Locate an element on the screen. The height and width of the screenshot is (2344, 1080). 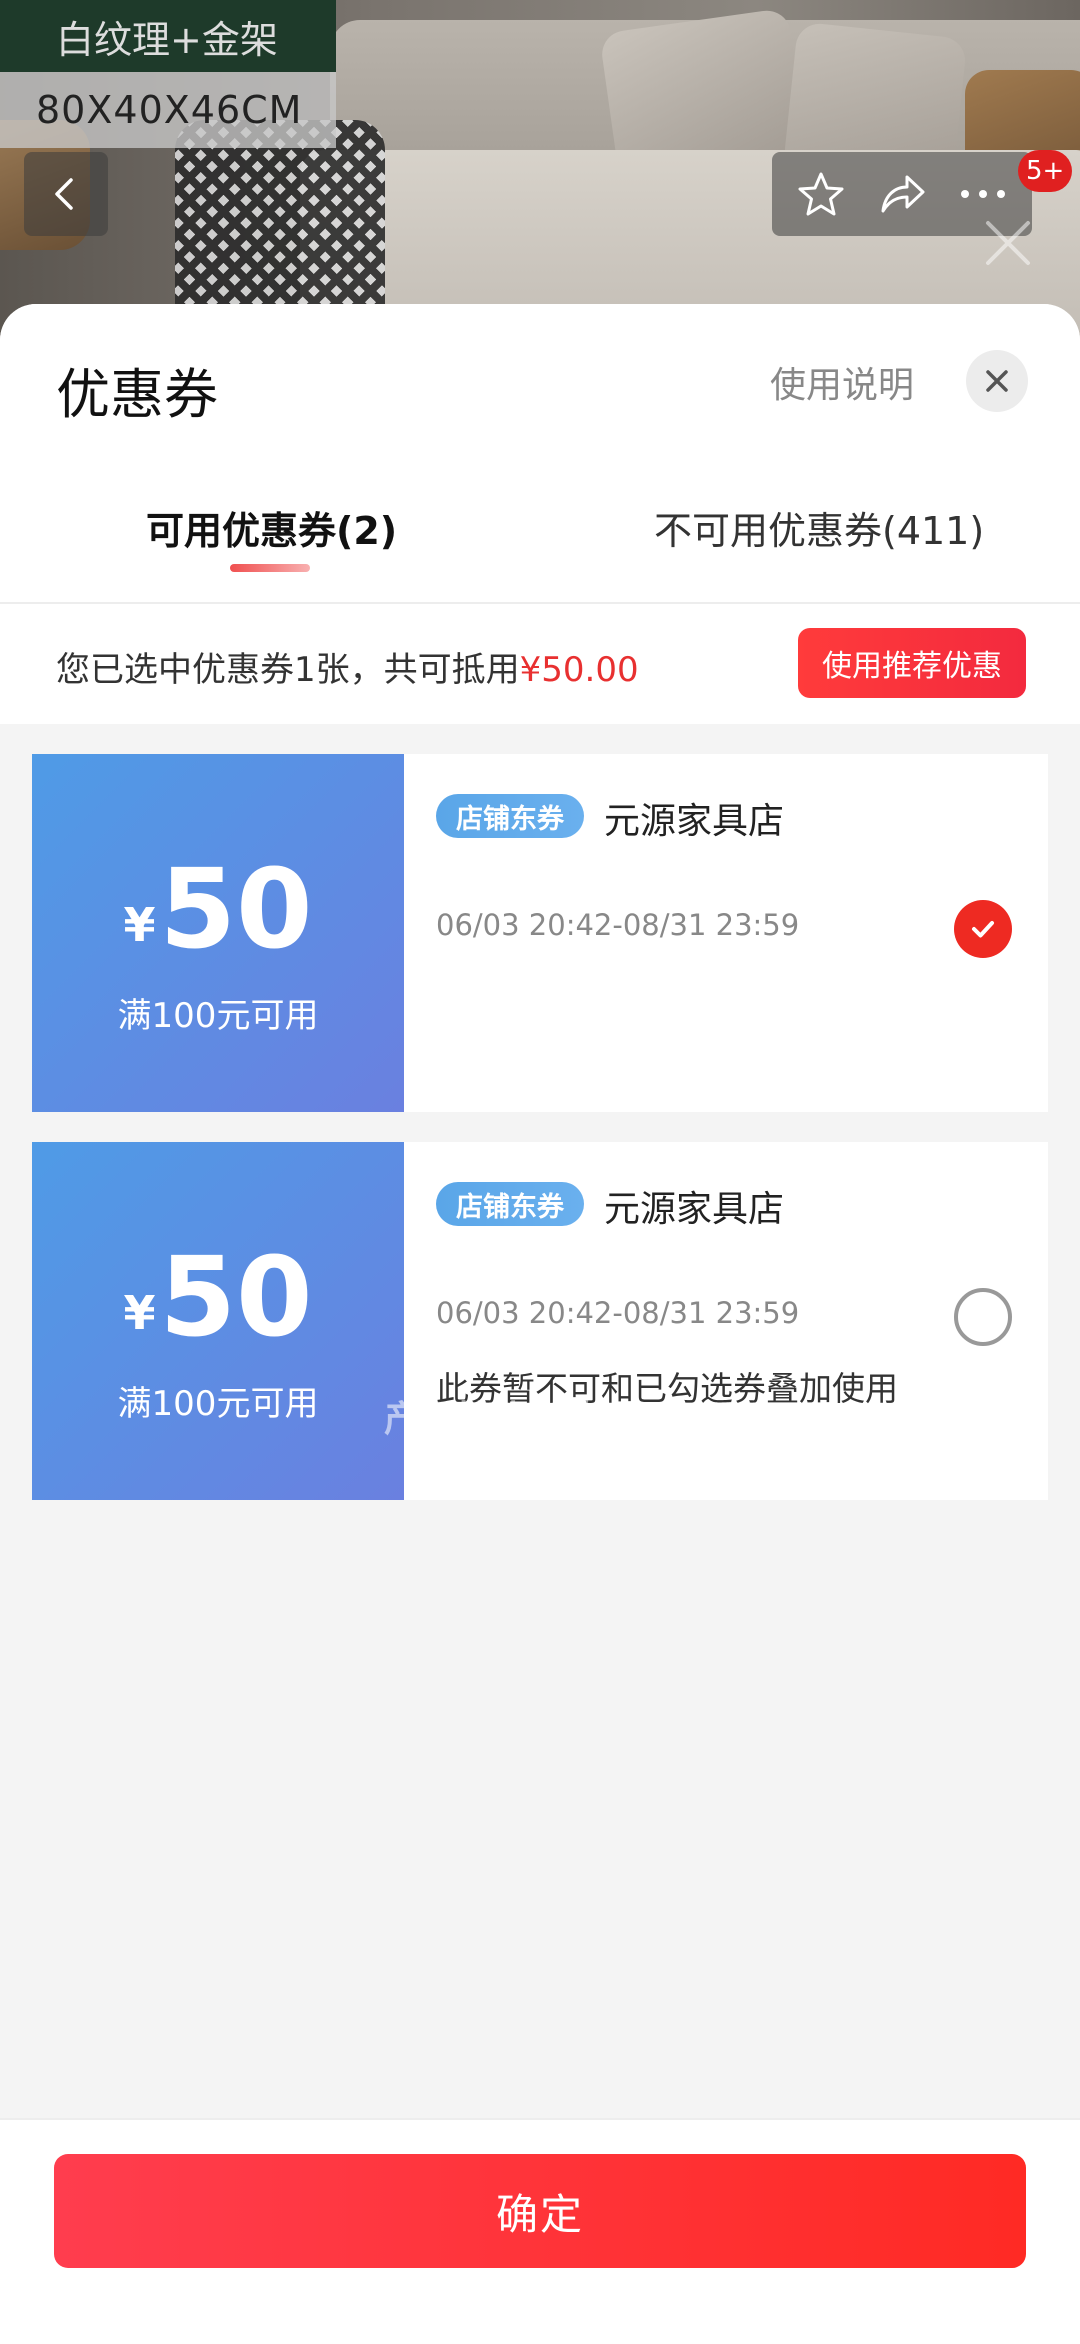
share-icon is located at coordinates (903, 194).